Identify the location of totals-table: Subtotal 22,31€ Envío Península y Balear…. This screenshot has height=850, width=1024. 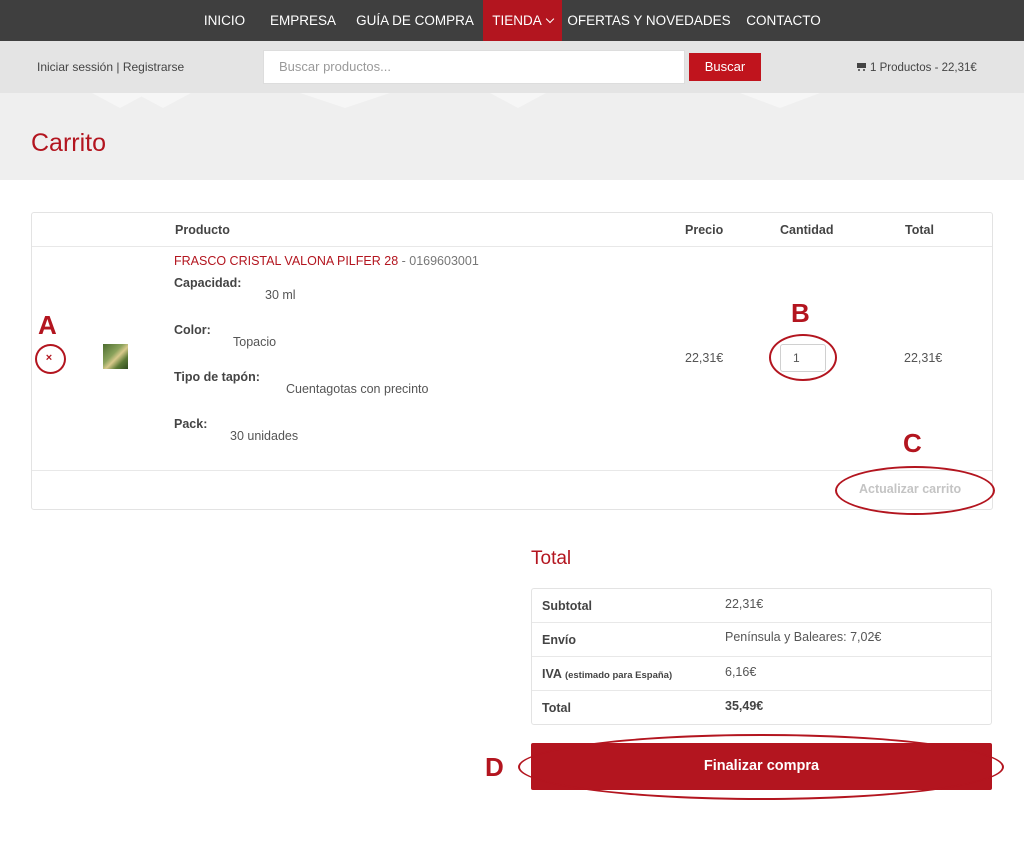
(761, 656).